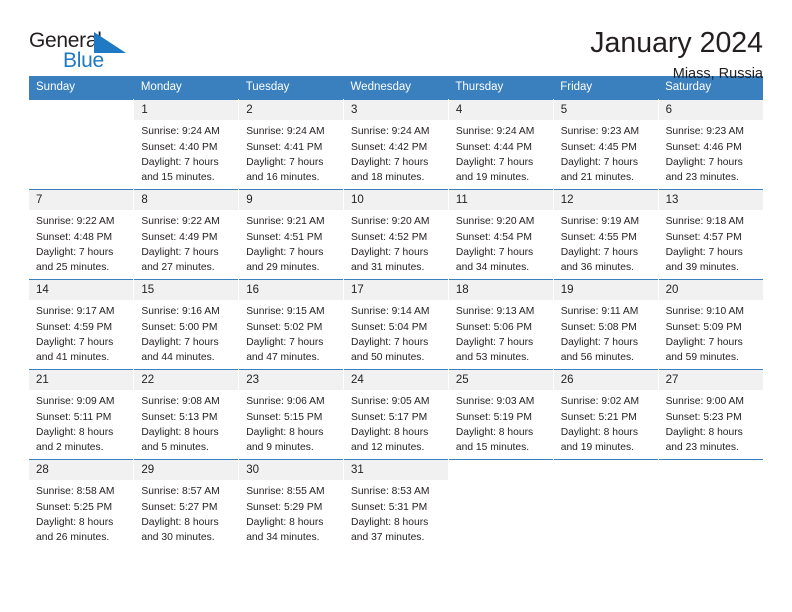 Image resolution: width=792 pixels, height=612 pixels. I want to click on day-number: 13, so click(710, 200).